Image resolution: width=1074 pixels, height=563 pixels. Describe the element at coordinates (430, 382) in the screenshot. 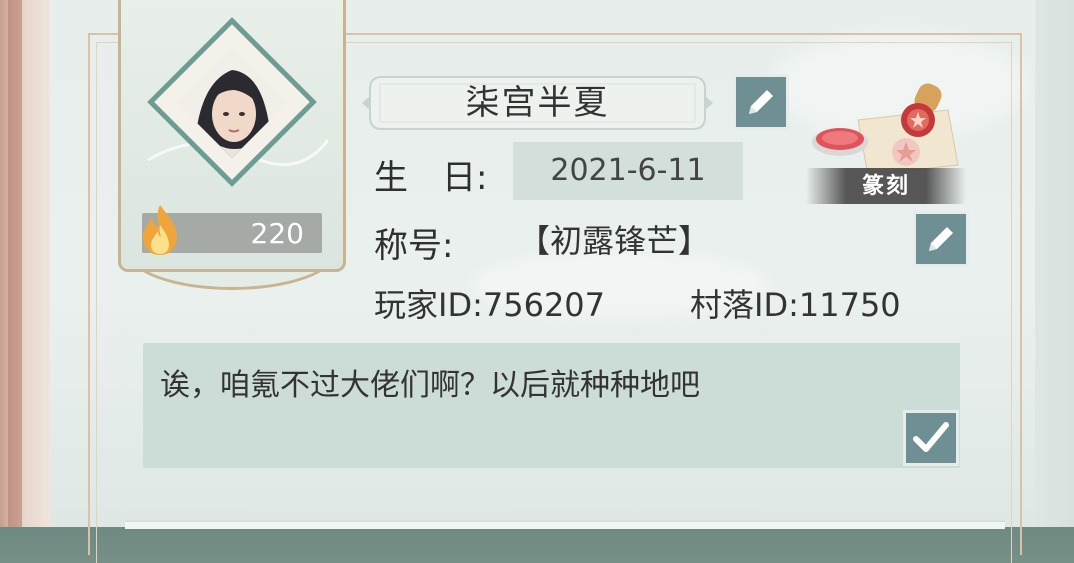

I see `signature-text: 诶，咱氪不过大佬们啊？以后就种种地吧` at that location.